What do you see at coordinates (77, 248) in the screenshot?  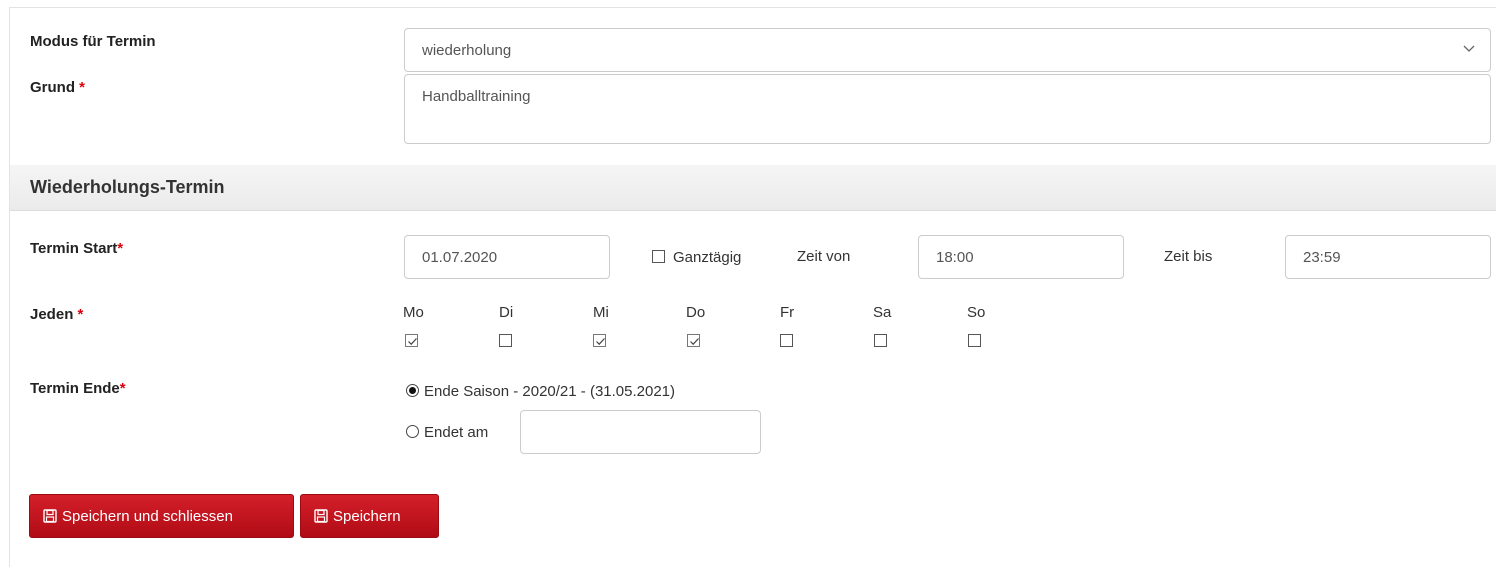 I see `termin-start-label: Termin Start*` at bounding box center [77, 248].